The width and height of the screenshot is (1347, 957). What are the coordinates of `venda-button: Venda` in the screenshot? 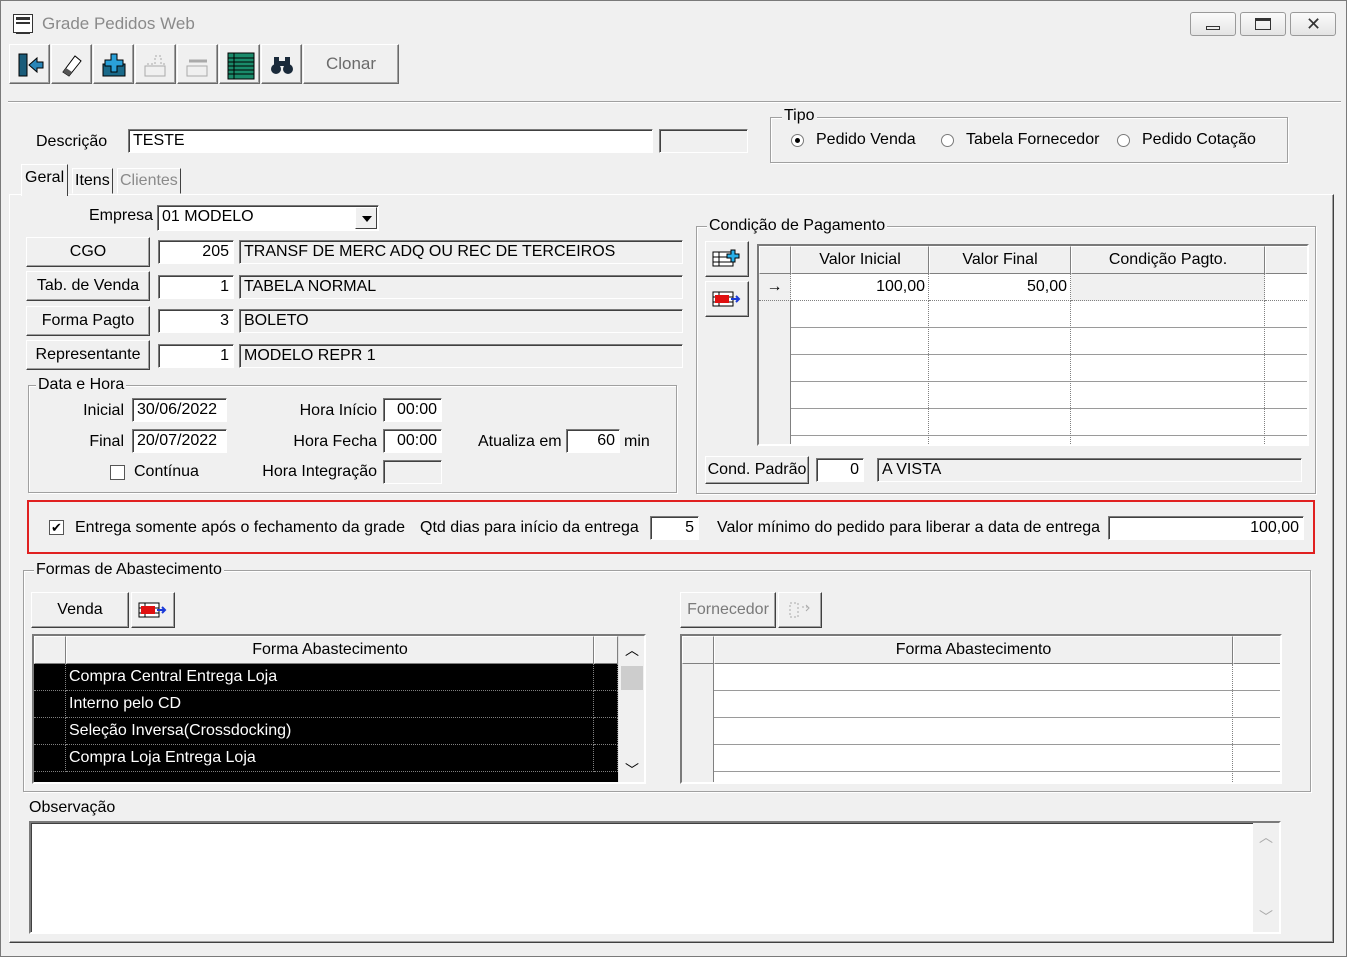 It's located at (80, 610).